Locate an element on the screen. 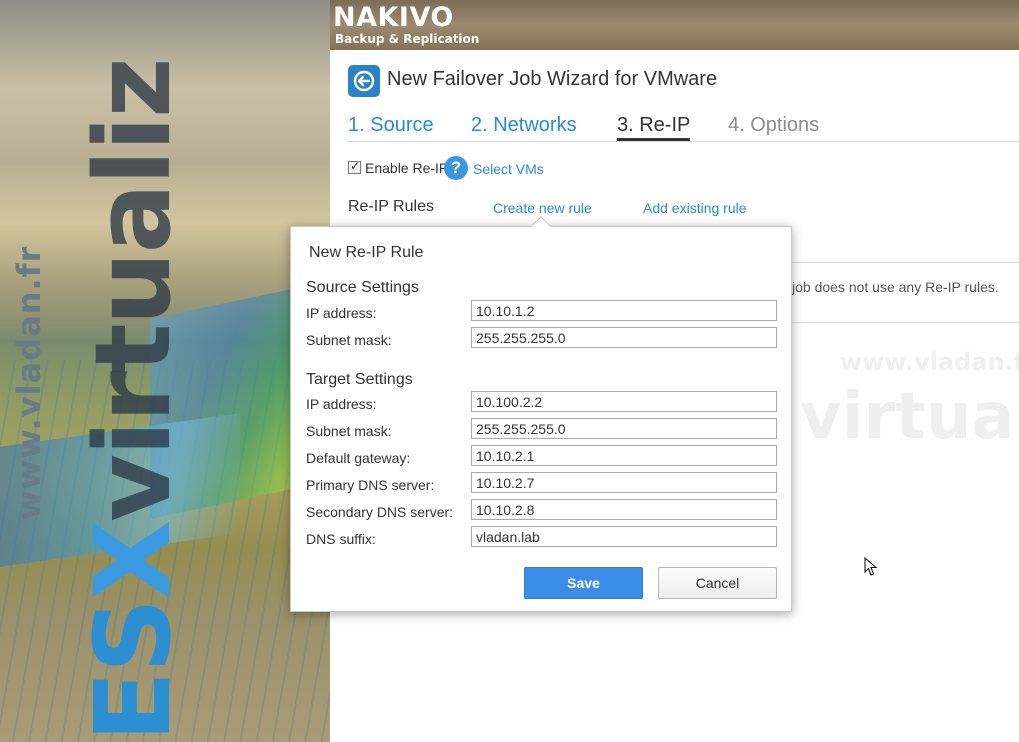 This screenshot has height=742, width=1019. target-mask-input is located at coordinates (624, 428).